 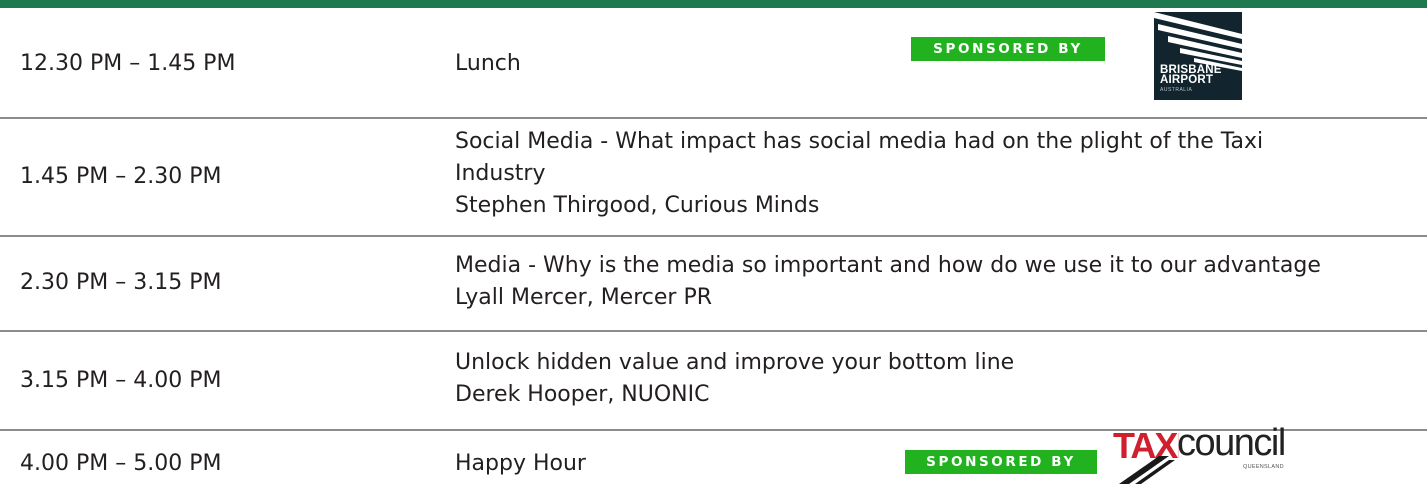 I want to click on taxi-council-queensland-logo: TAXI council QUEENSLAND, so click(x=1231, y=454).